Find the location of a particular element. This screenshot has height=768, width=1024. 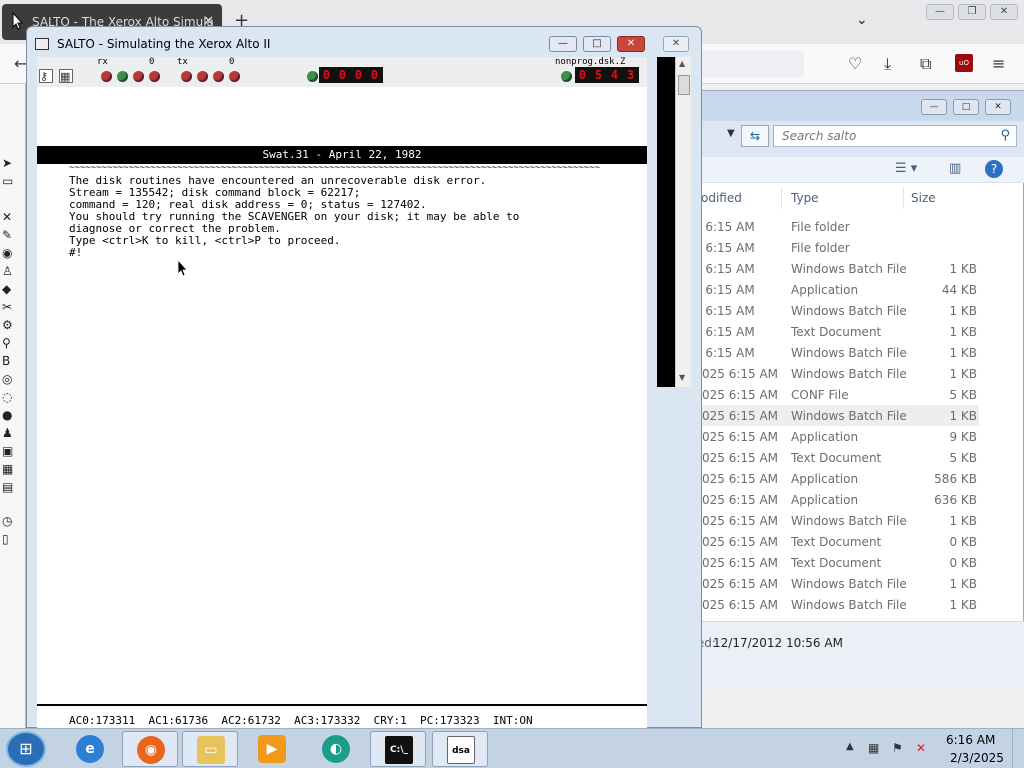

folder-icon: ▭ is located at coordinates (211, 750).